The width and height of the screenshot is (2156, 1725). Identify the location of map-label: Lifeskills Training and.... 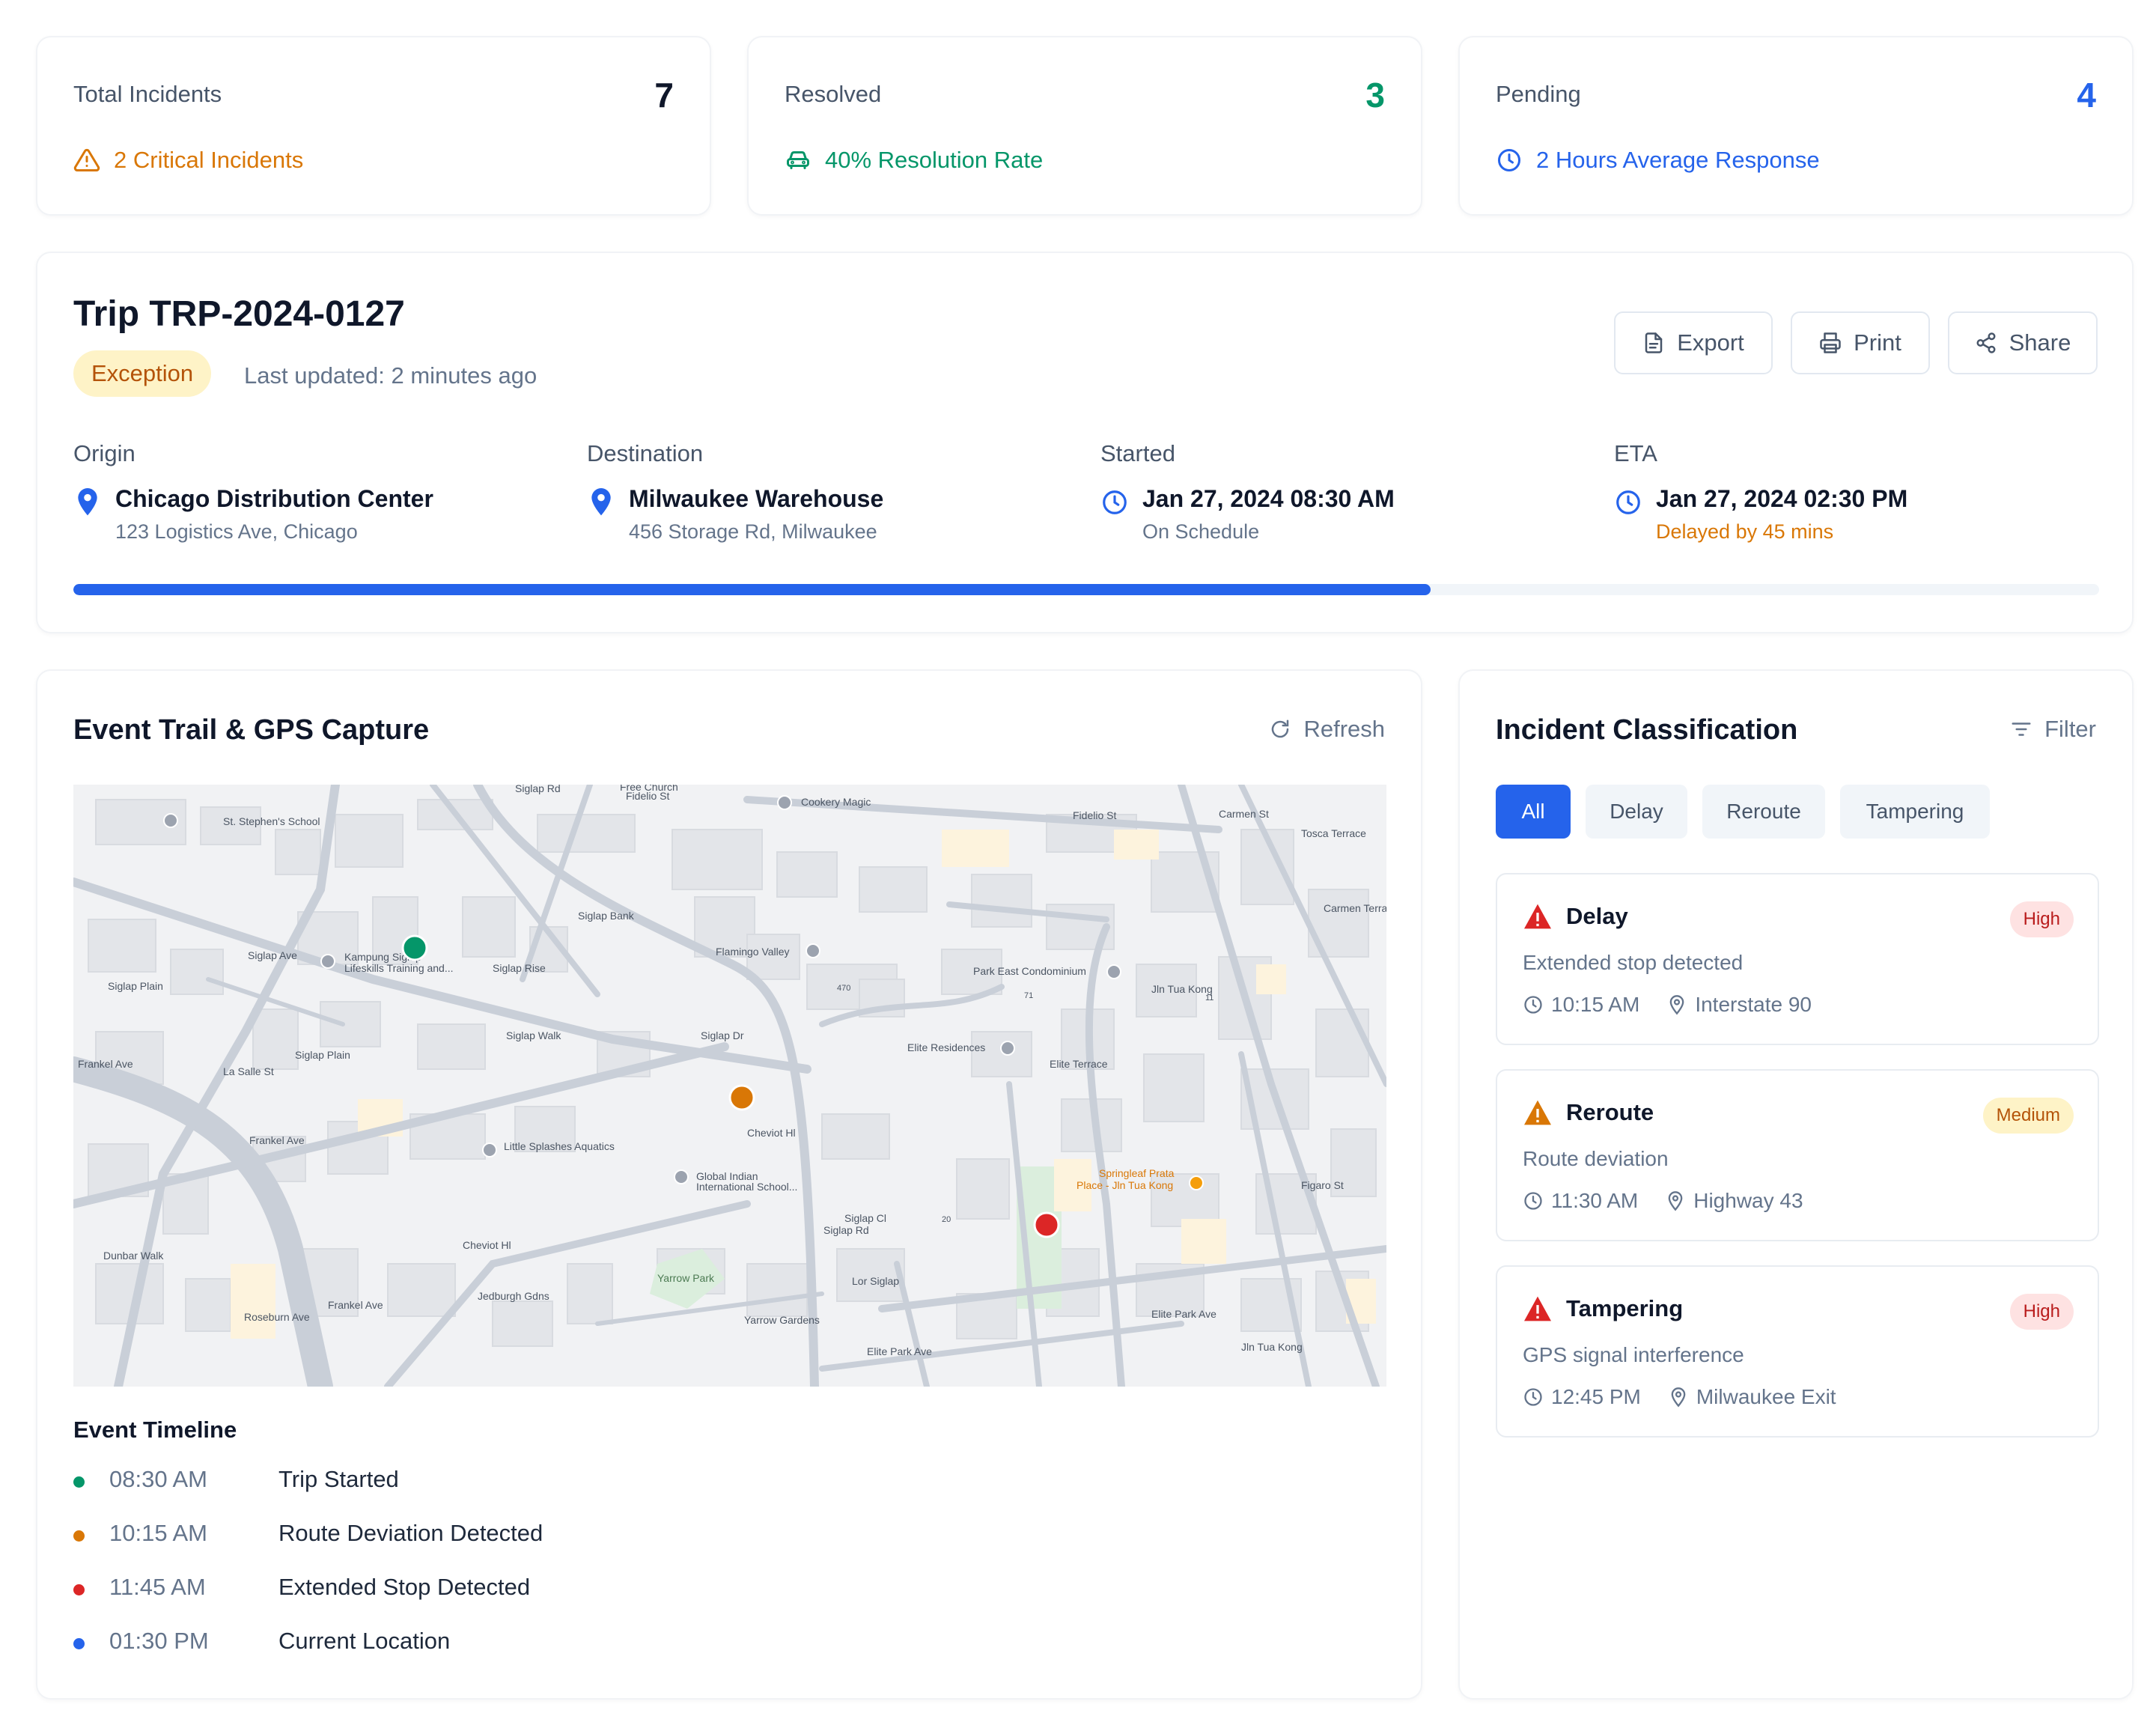
(399, 968).